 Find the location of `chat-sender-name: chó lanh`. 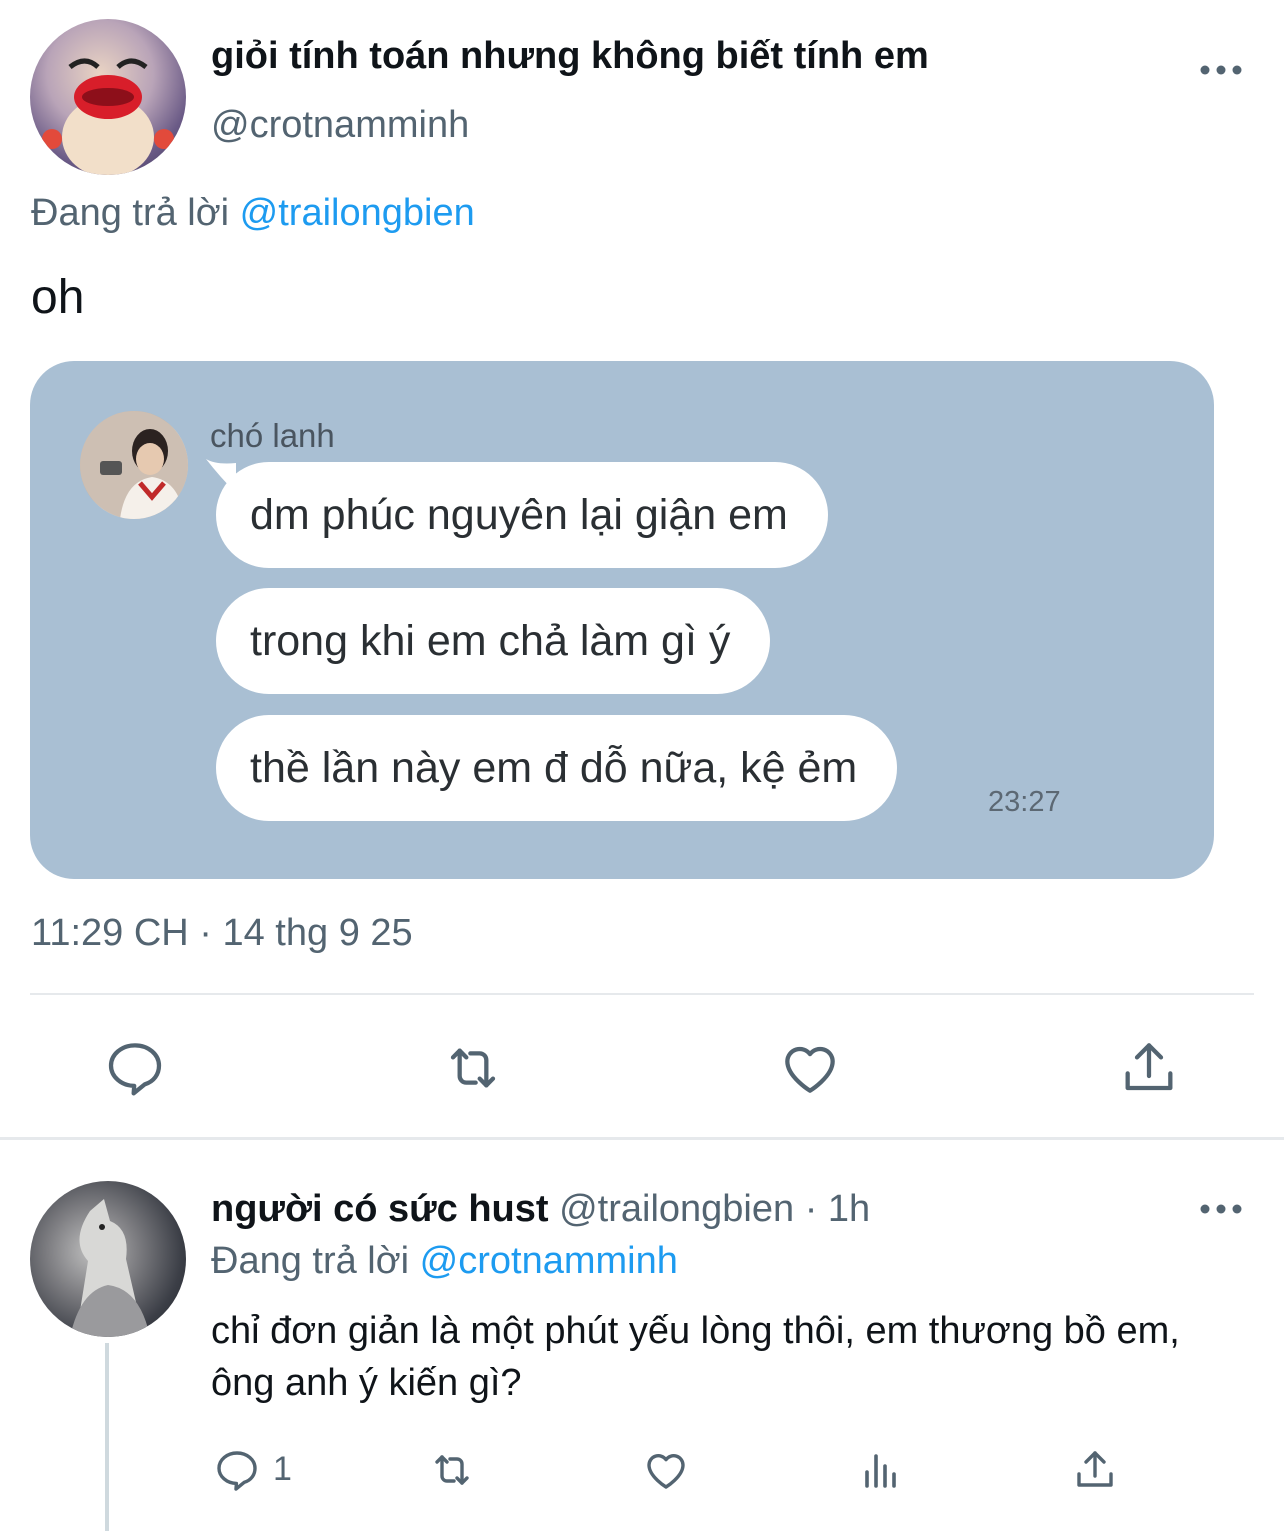

chat-sender-name: chó lanh is located at coordinates (272, 435).